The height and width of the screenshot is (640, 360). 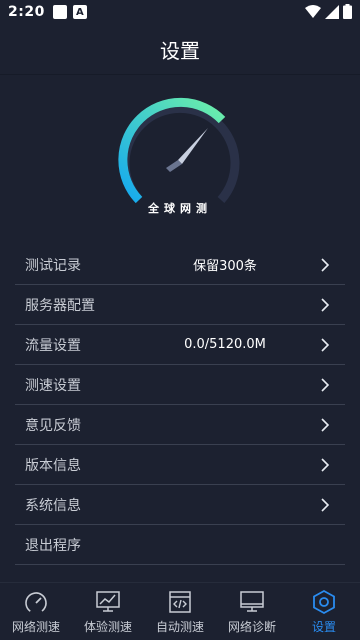 I want to click on tab-network-diagnosis: 网络诊断, so click(x=252, y=611).